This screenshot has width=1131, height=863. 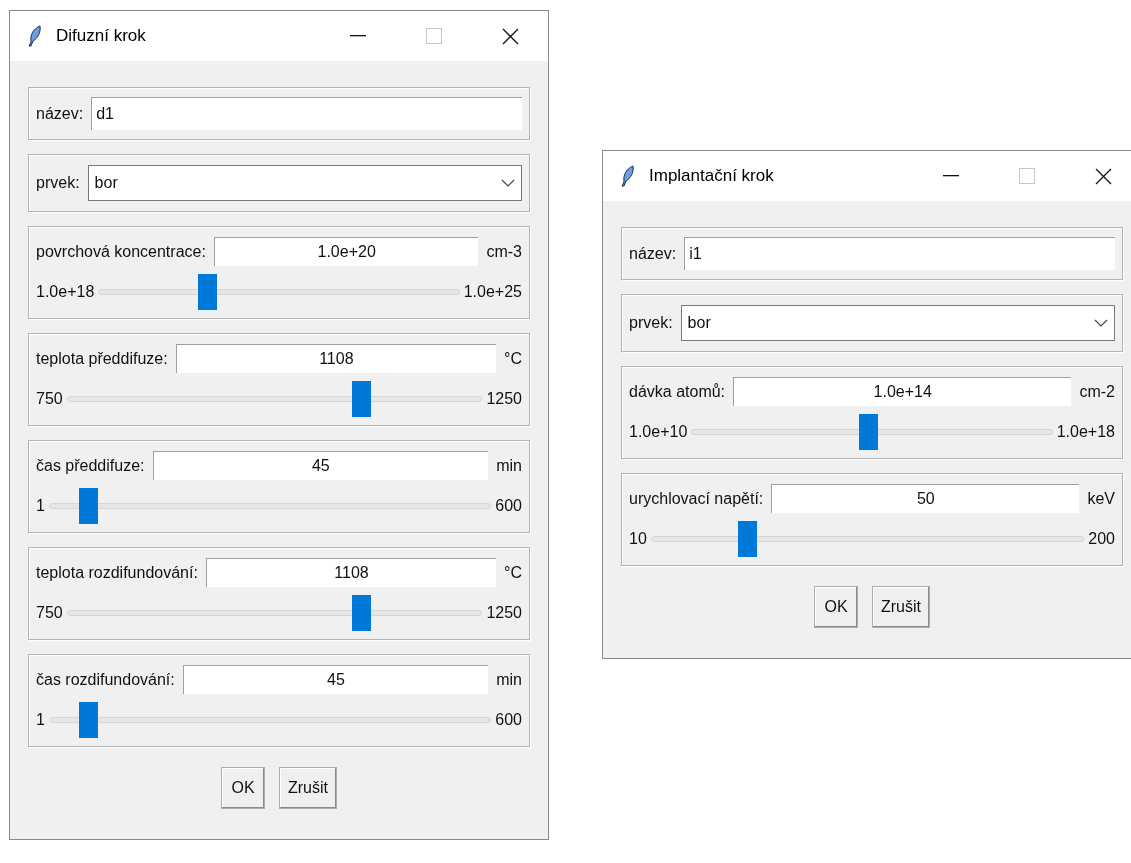 What do you see at coordinates (121, 251) in the screenshot?
I see `field-label: povrchová koncentrace:` at bounding box center [121, 251].